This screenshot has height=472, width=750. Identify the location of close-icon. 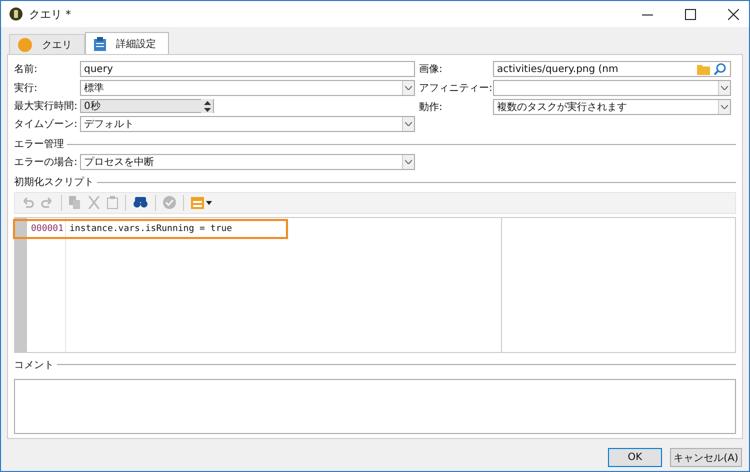
(733, 14).